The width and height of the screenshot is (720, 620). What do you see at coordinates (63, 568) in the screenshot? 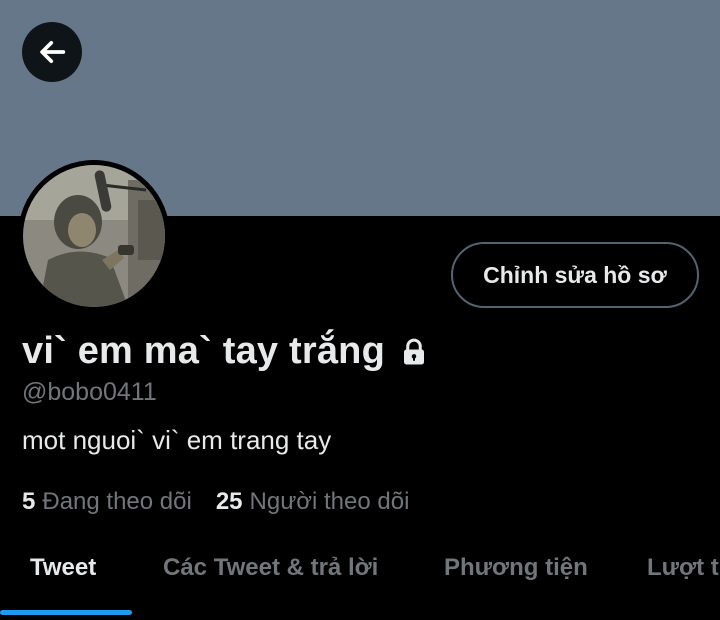
I see `tab-tweet: Tweet` at bounding box center [63, 568].